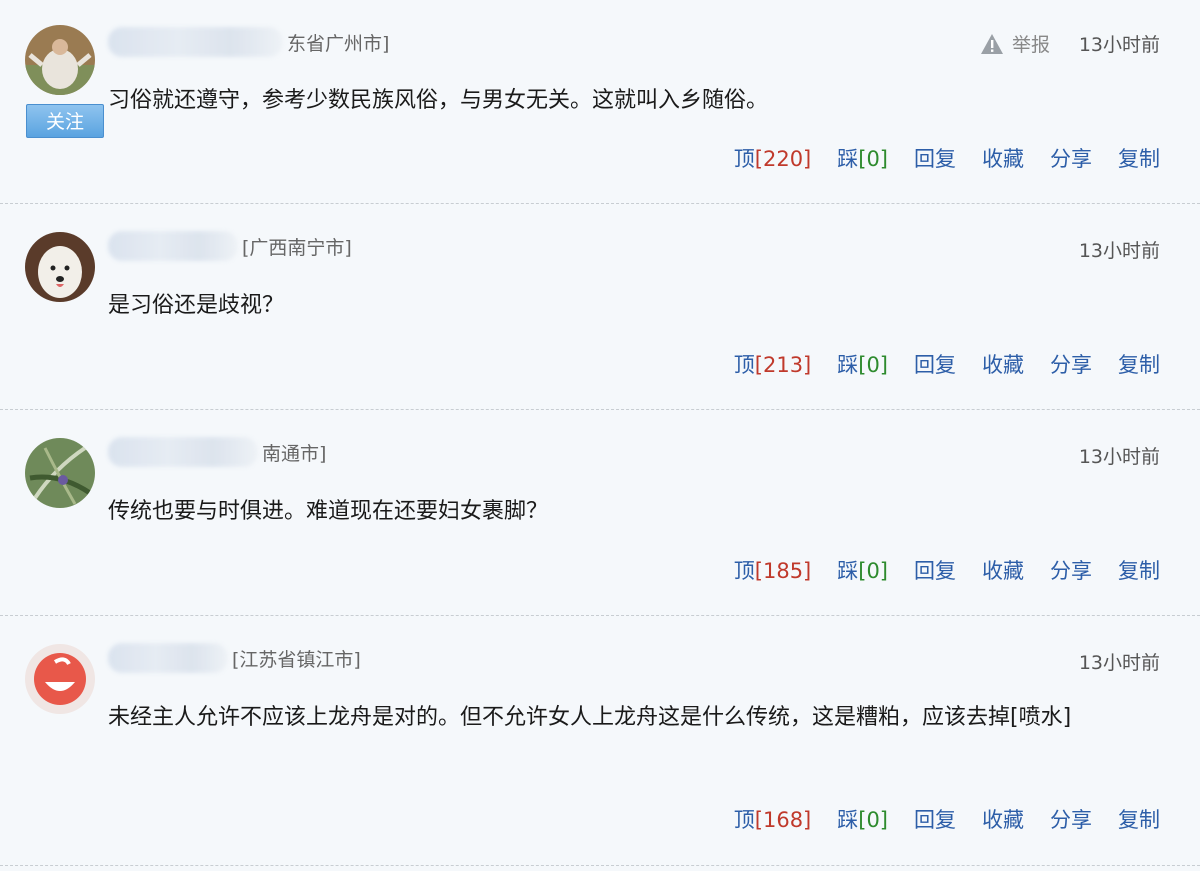 This screenshot has height=871, width=1200. I want to click on comment-meta: [广西南宁市], so click(230, 246).